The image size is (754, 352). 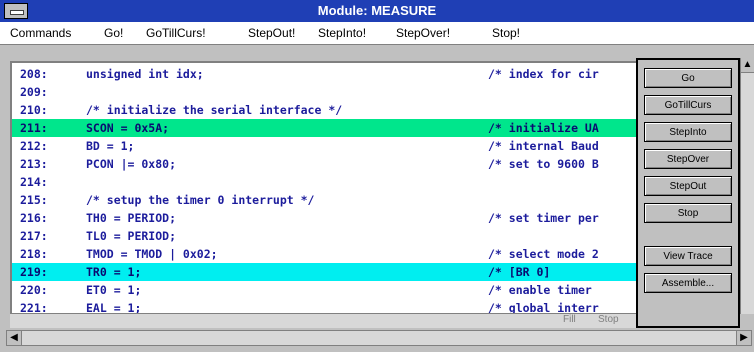 What do you see at coordinates (608, 319) in the screenshot?
I see `status-right: Stop` at bounding box center [608, 319].